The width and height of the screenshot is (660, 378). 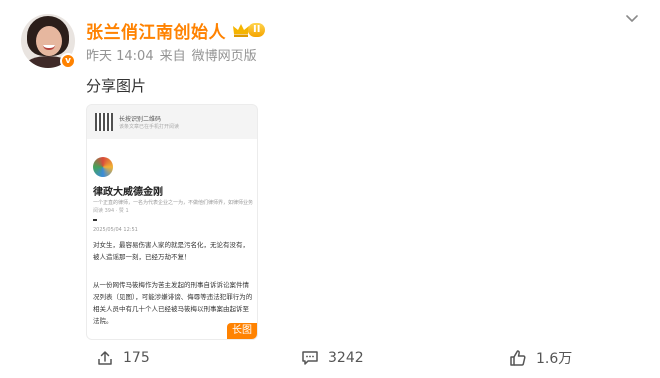 What do you see at coordinates (224, 56) in the screenshot?
I see `post-source: 微博网页版` at bounding box center [224, 56].